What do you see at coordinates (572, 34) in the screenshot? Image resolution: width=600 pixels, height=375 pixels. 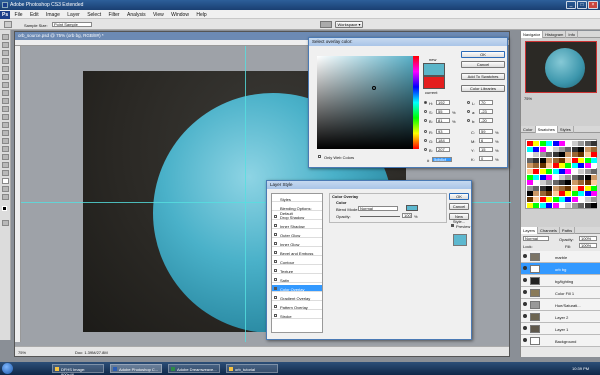 I see `tab-info: Info` at bounding box center [572, 34].